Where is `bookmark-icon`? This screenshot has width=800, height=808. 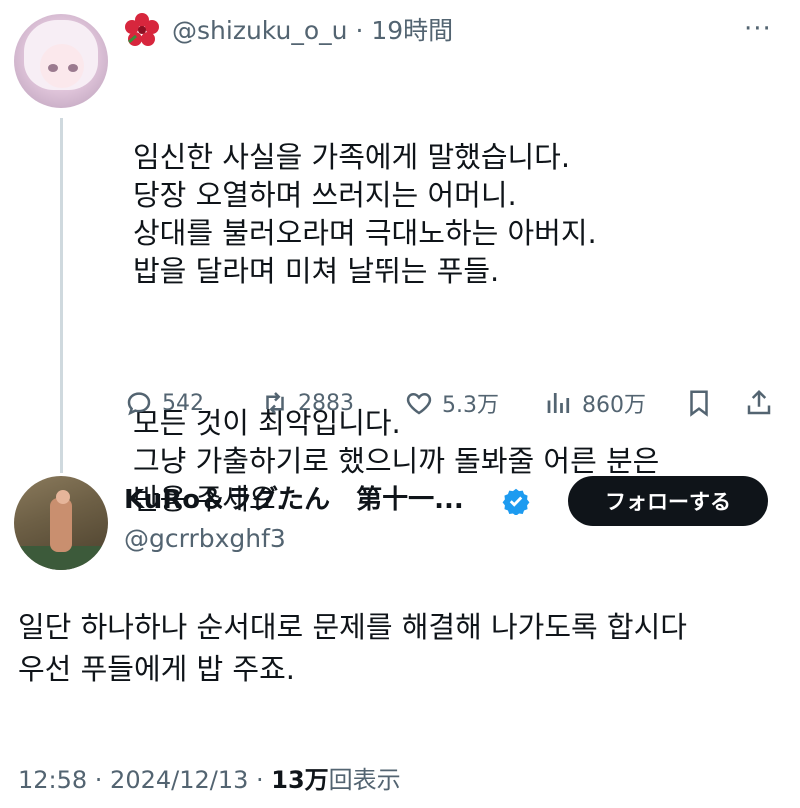 bookmark-icon is located at coordinates (699, 403).